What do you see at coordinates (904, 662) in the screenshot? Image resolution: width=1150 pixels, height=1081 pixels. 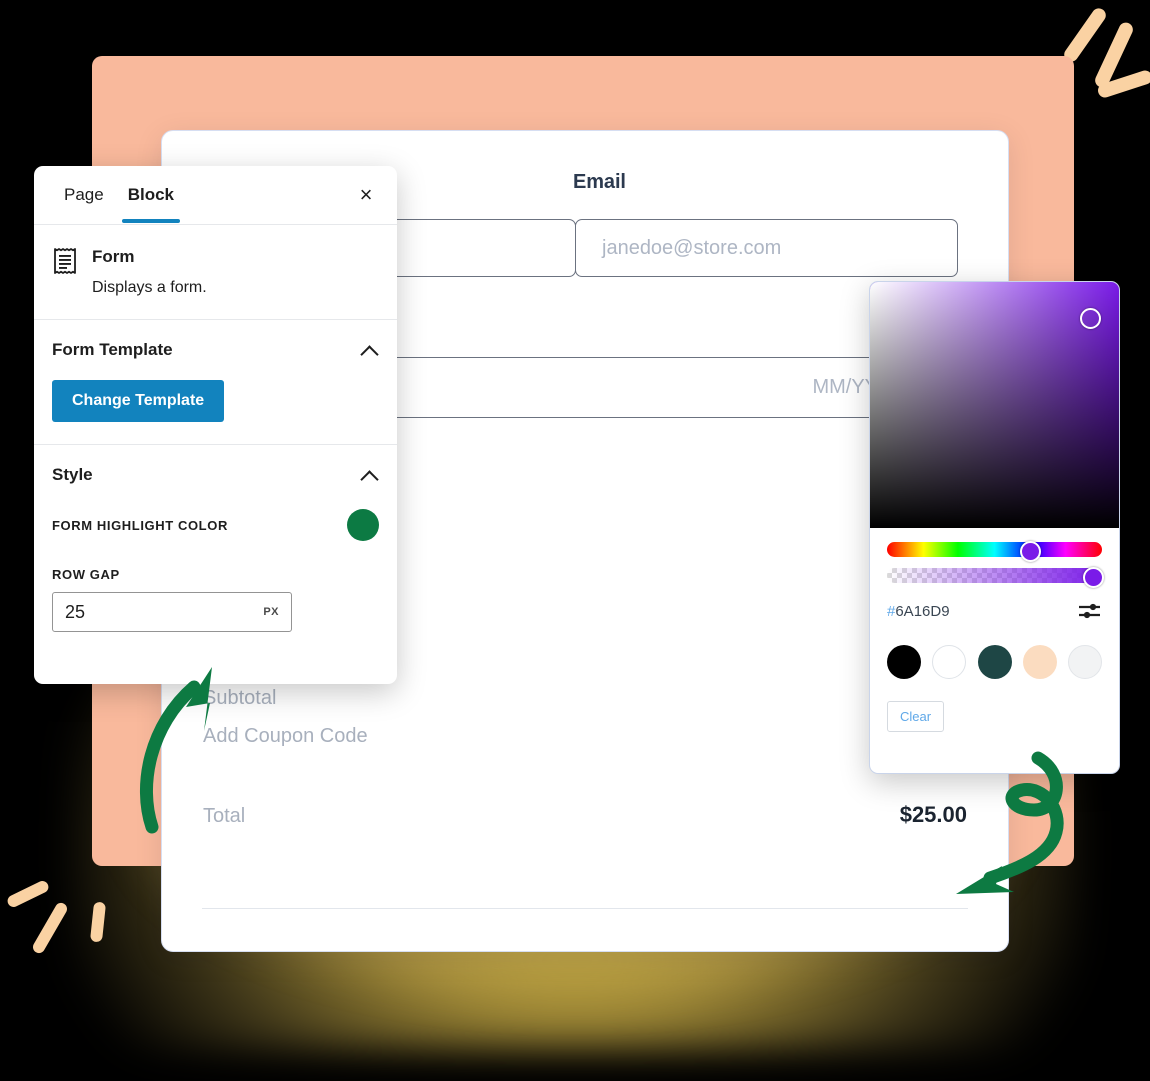 I see `swatch-black` at bounding box center [904, 662].